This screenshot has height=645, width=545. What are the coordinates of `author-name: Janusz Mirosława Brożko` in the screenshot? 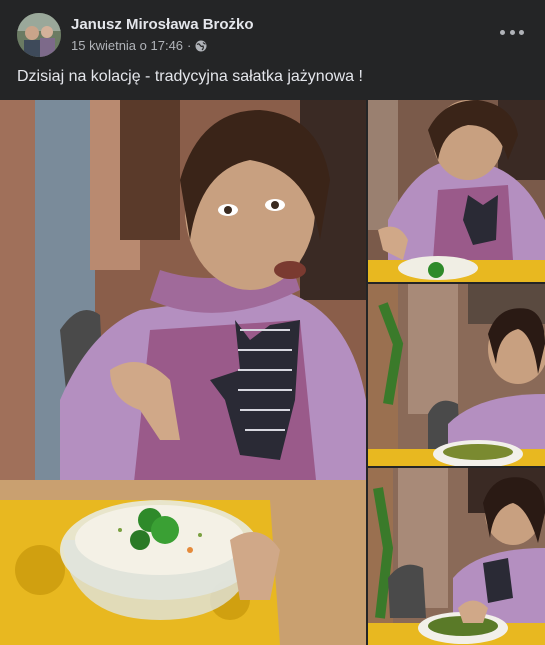 It's located at (162, 24).